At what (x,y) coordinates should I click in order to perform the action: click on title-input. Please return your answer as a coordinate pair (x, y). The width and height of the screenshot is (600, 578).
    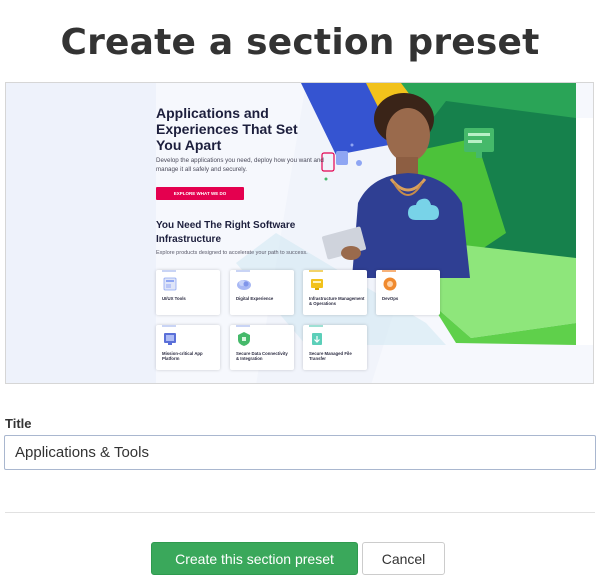
    Looking at the image, I should click on (300, 452).